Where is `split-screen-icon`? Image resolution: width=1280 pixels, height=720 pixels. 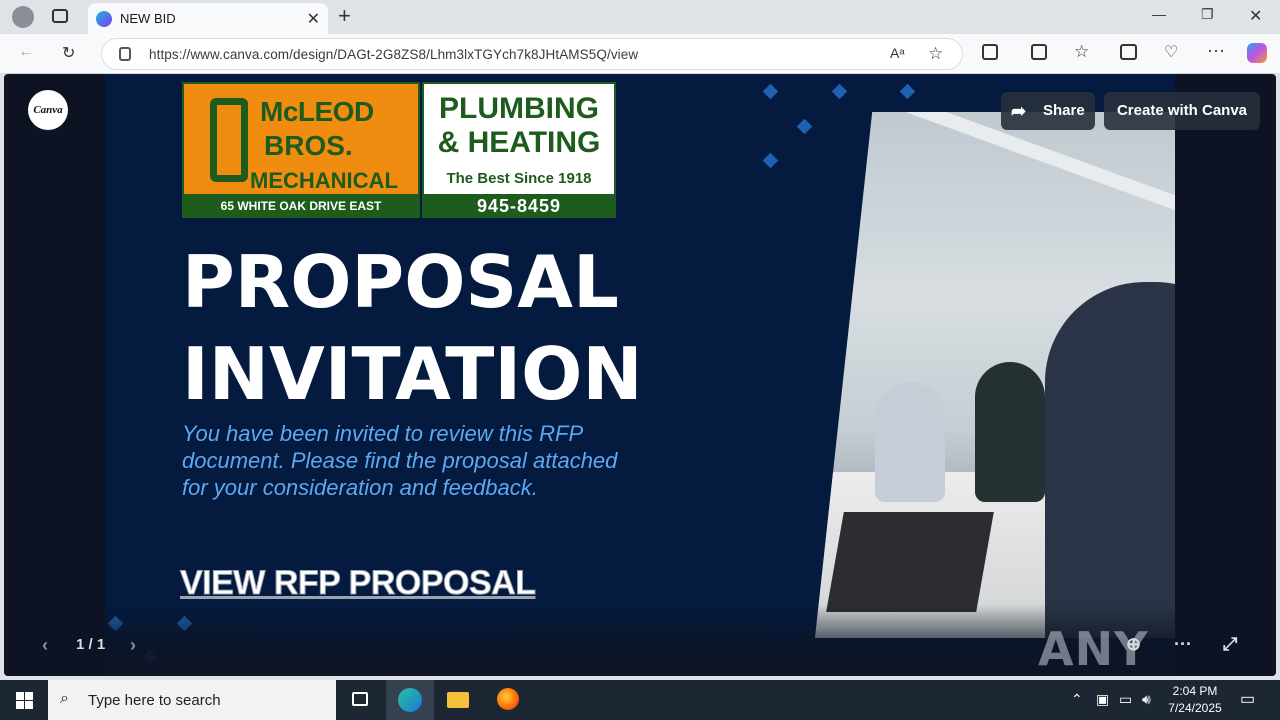 split-screen-icon is located at coordinates (1039, 52).